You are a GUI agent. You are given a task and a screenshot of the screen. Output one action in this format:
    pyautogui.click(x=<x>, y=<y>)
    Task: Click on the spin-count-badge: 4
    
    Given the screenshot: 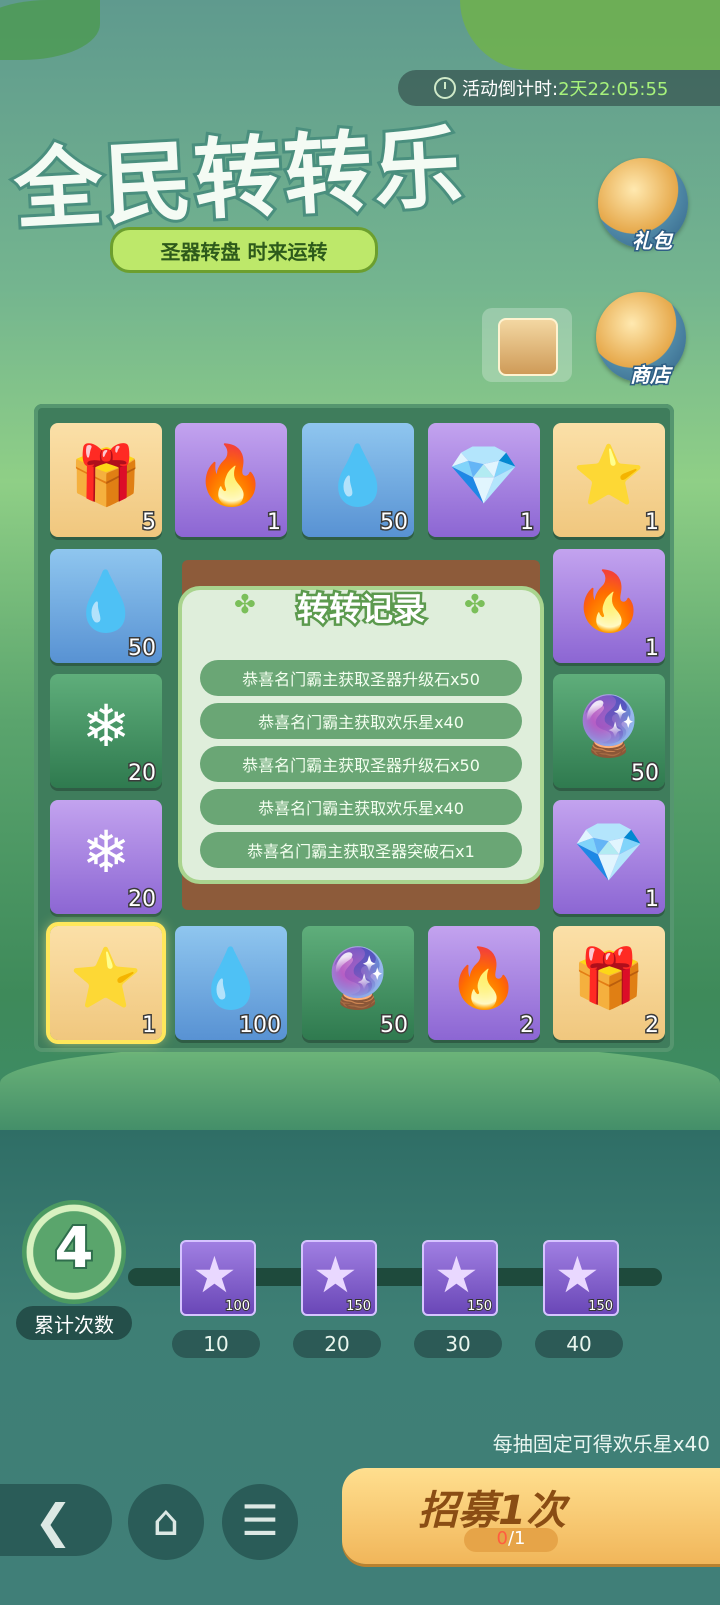 What is the action you would take?
    pyautogui.click(x=74, y=1252)
    